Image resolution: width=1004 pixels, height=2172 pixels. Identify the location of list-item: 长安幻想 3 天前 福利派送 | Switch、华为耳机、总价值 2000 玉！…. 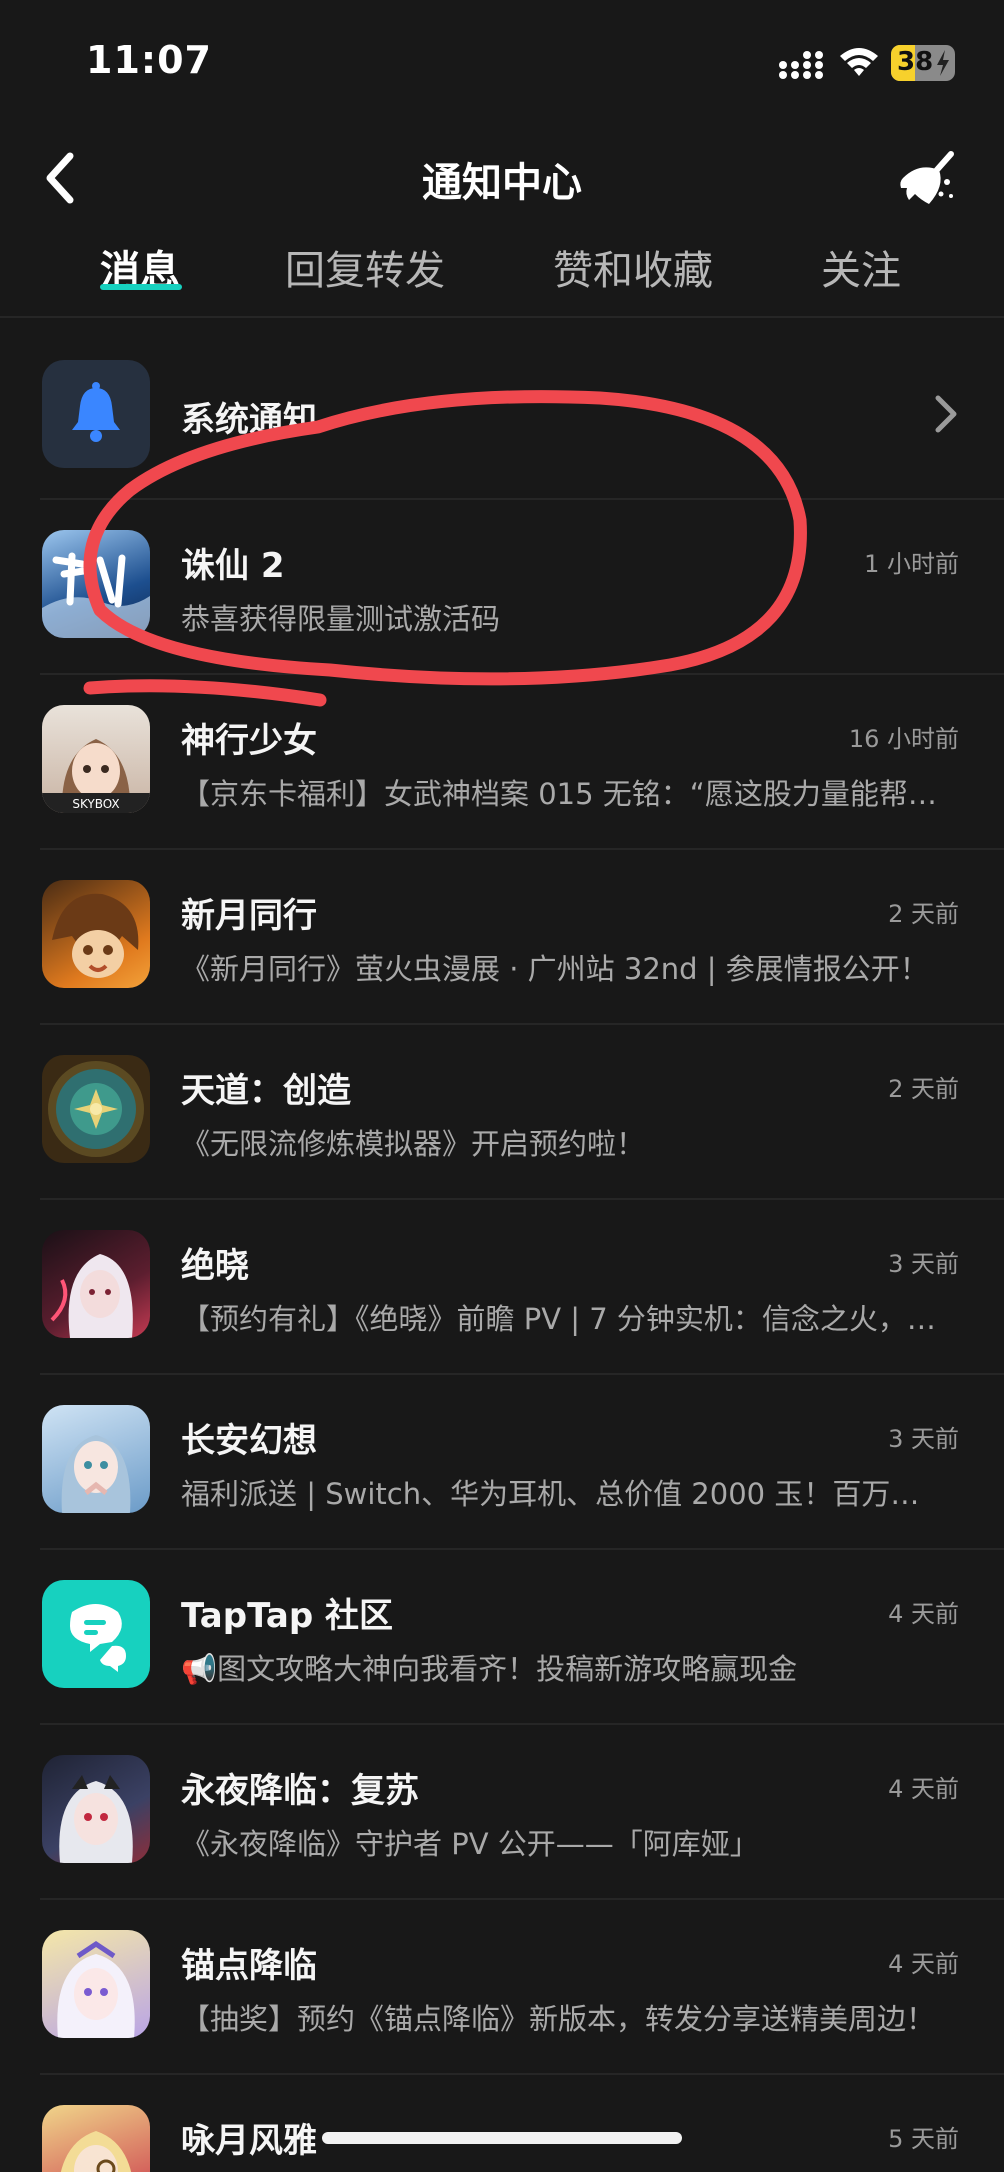
(502, 1462).